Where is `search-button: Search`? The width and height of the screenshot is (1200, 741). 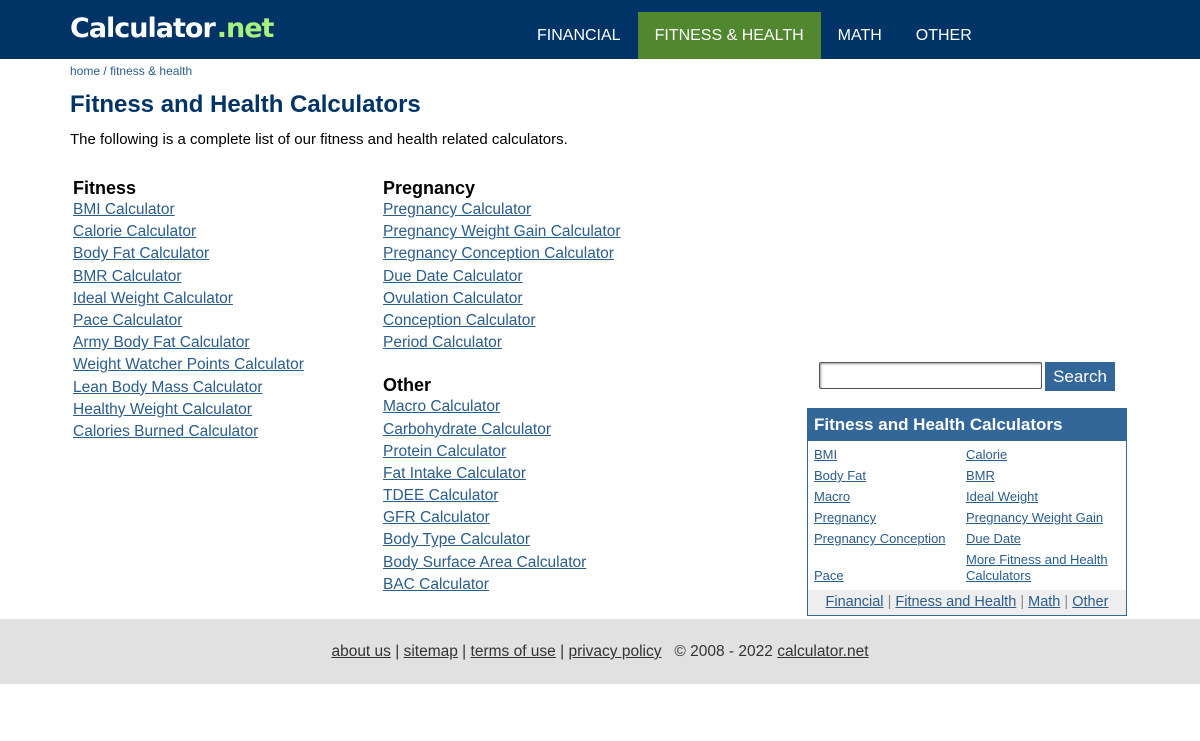
search-button: Search is located at coordinates (1080, 376).